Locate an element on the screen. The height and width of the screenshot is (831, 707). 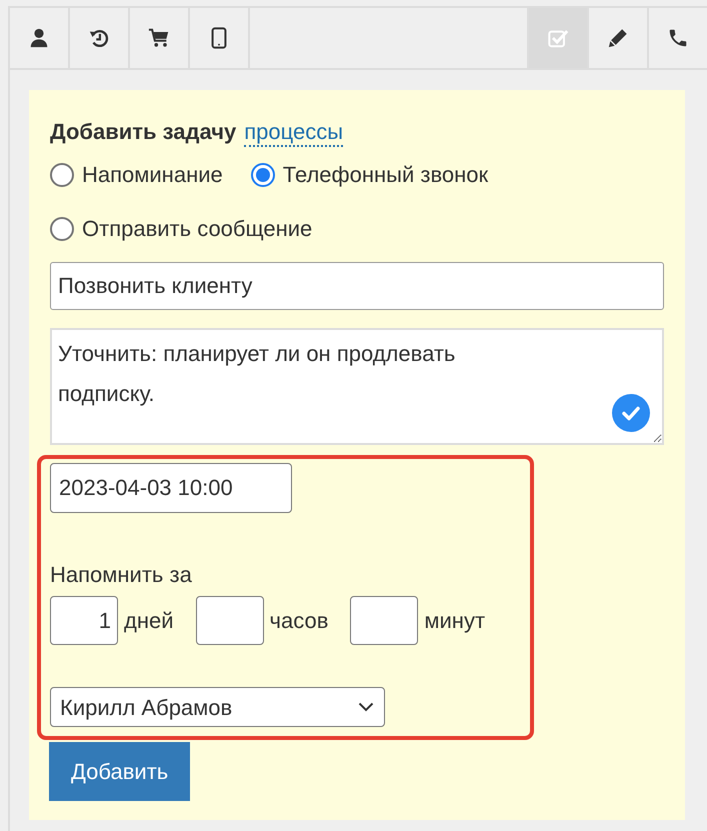
radio-label: Телефонный звонок is located at coordinates (385, 175).